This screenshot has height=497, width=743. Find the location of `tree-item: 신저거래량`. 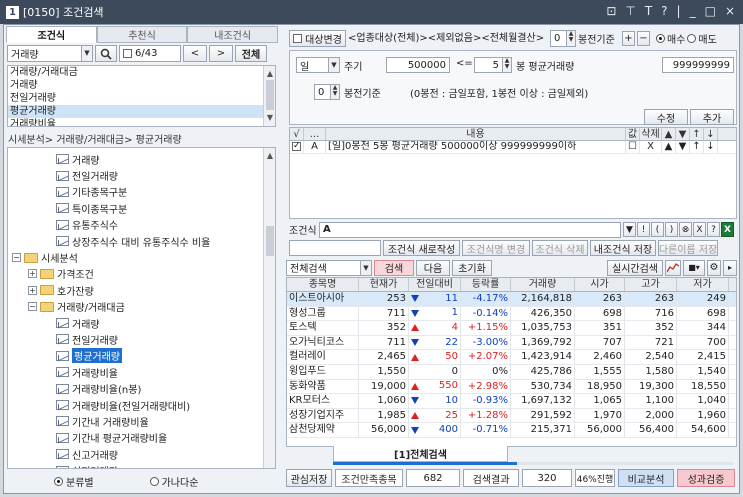

tree-item: 신저거래량 is located at coordinates (137, 465).